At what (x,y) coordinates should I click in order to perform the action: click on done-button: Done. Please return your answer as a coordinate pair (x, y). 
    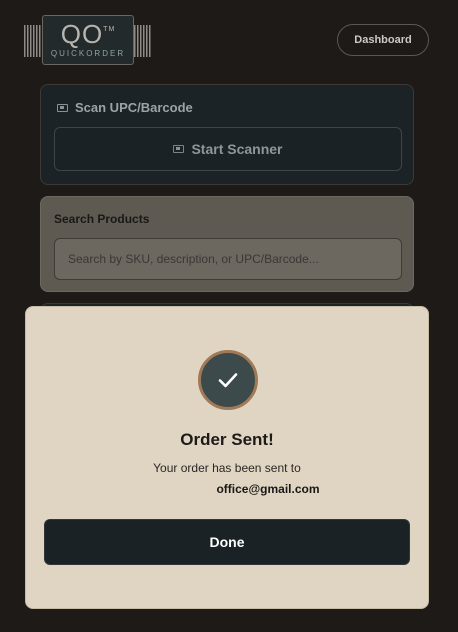
    Looking at the image, I should click on (227, 542).